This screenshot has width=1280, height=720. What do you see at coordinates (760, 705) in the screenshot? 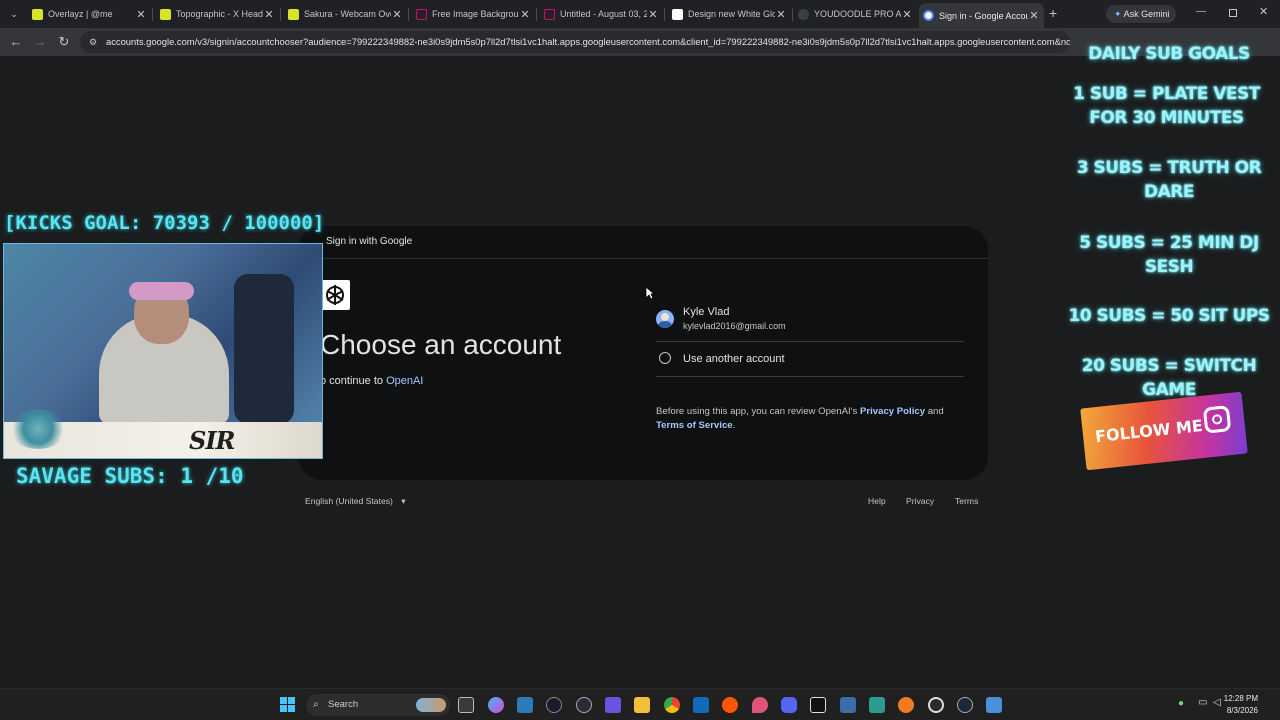
I see `location-app-icon` at bounding box center [760, 705].